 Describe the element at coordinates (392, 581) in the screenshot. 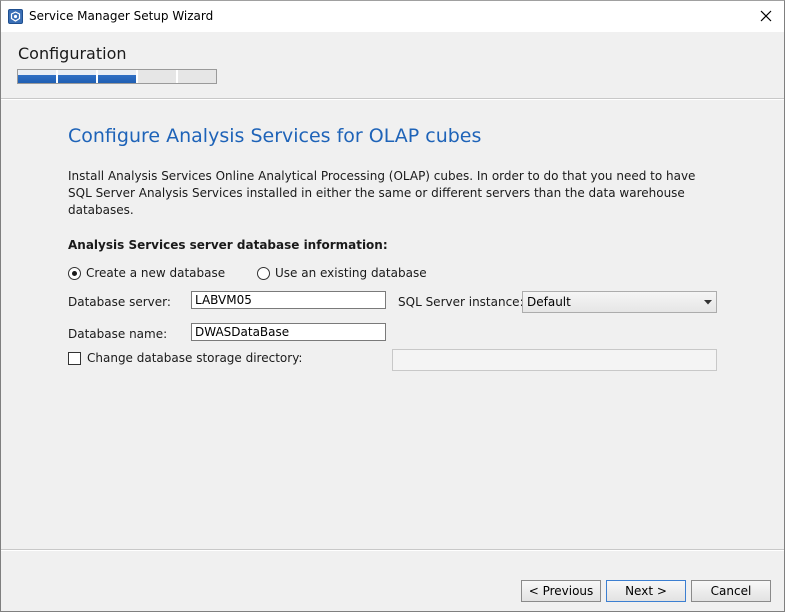

I see `wizard-footer: < Previous Next > Cancel` at that location.